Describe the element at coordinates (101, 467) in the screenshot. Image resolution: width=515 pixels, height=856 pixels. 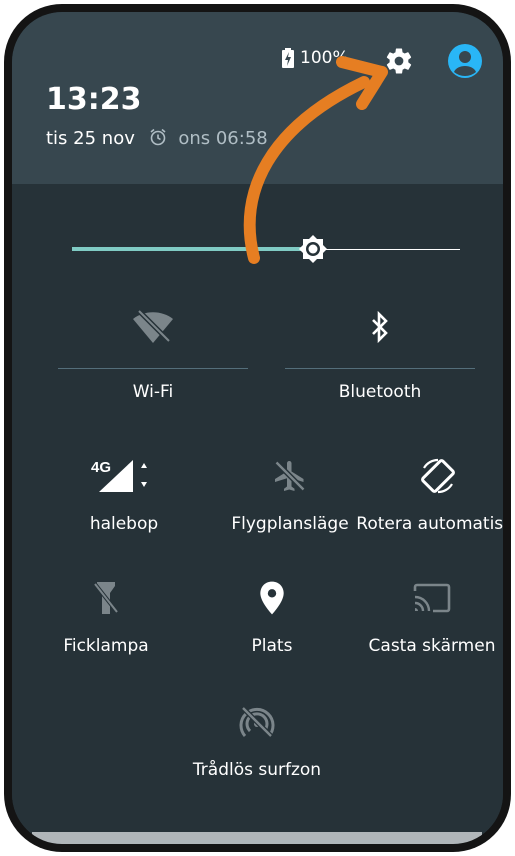
I see `signal-type-text: 4G` at that location.